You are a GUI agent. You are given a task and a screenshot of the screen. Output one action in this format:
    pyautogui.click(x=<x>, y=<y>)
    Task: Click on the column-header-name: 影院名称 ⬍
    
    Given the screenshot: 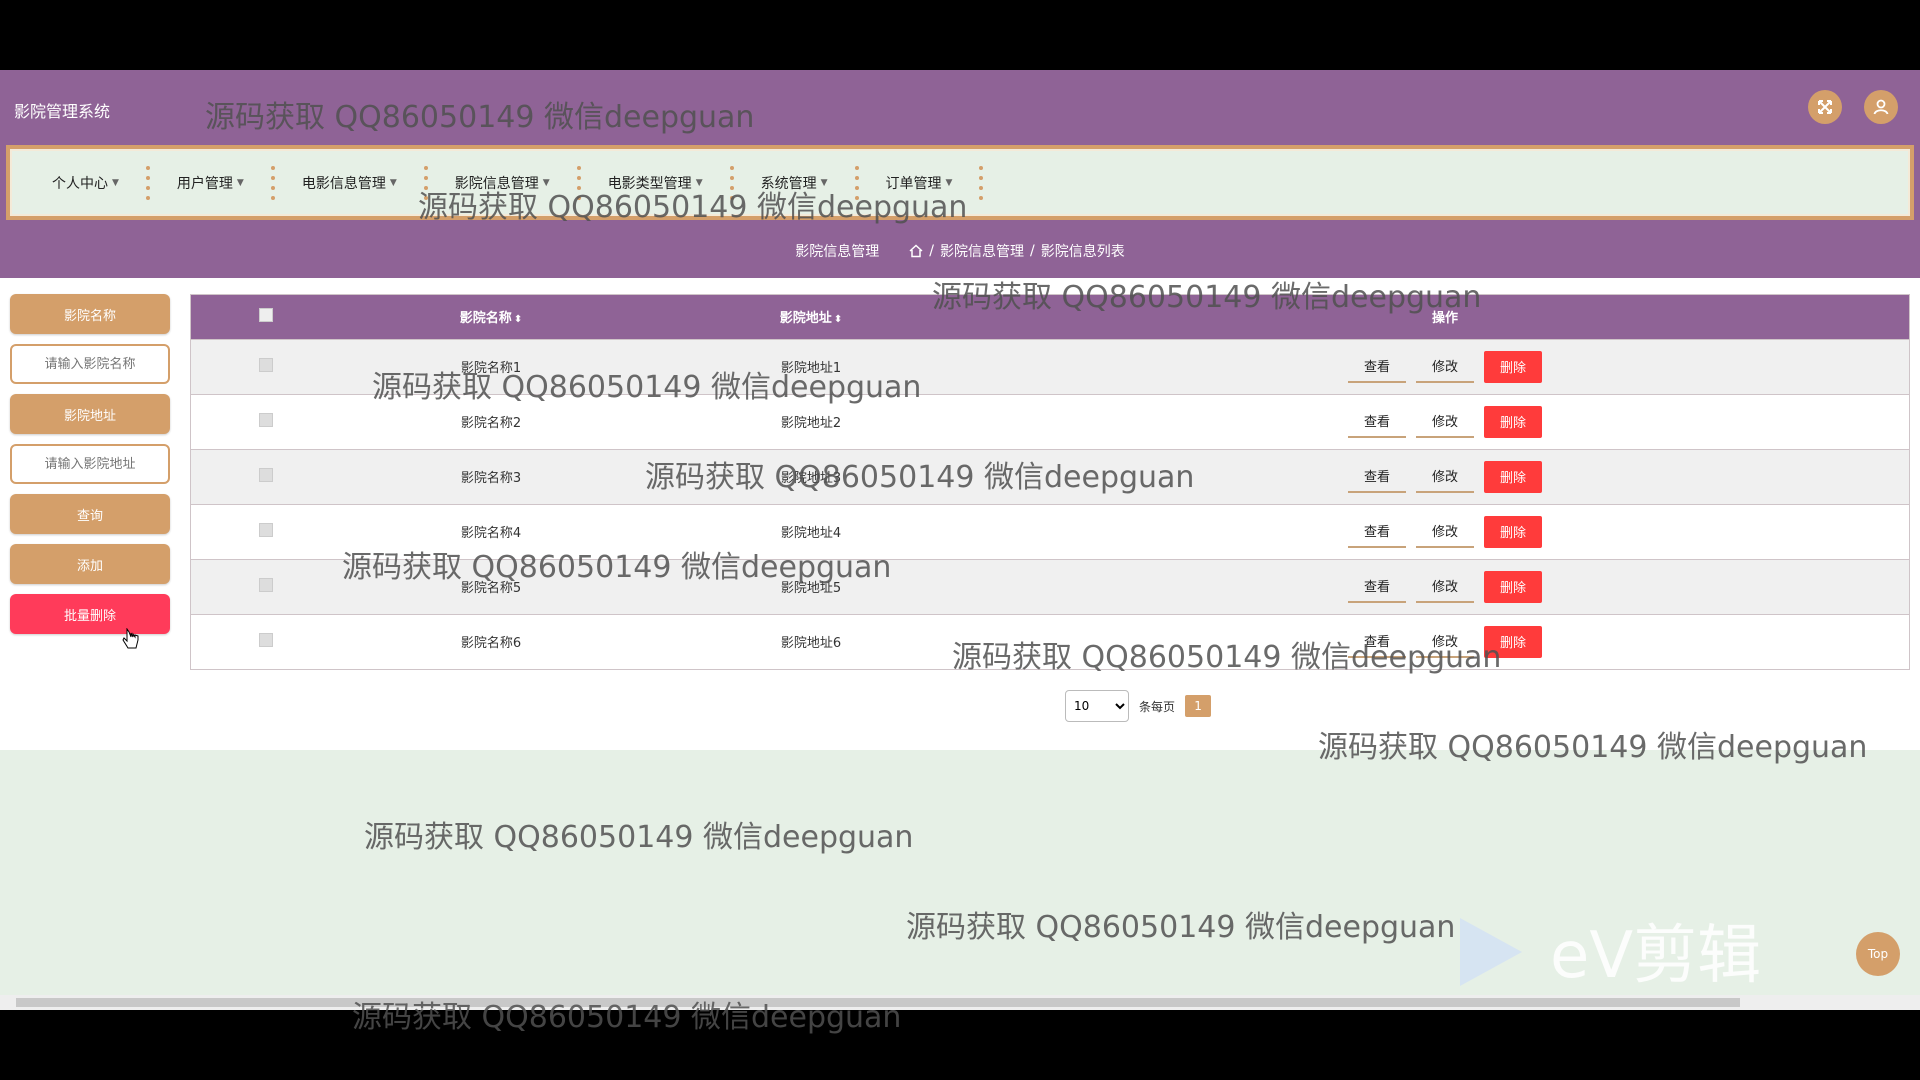 What is the action you would take?
    pyautogui.click(x=491, y=317)
    